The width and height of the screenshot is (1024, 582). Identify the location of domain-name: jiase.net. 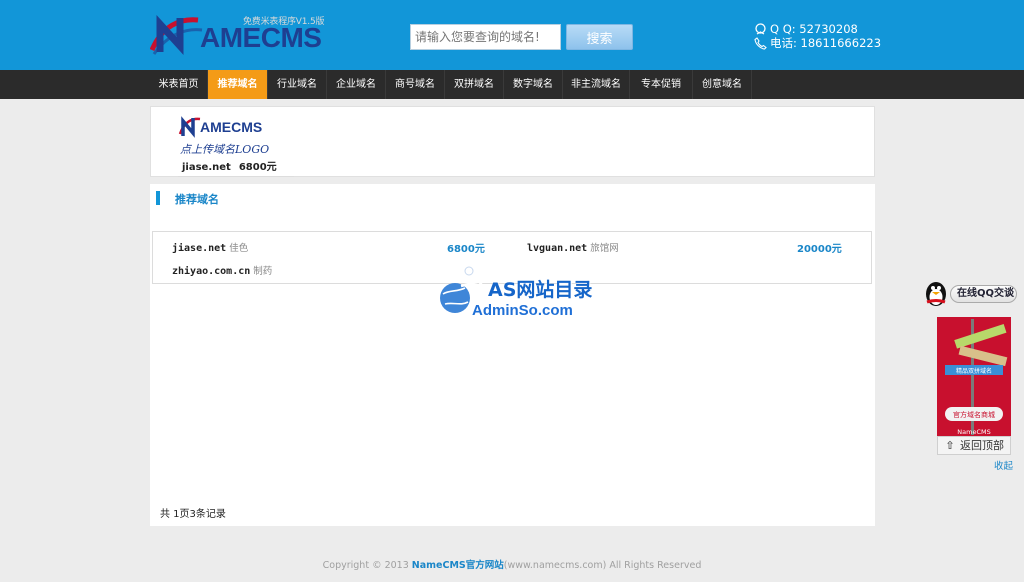
(199, 248).